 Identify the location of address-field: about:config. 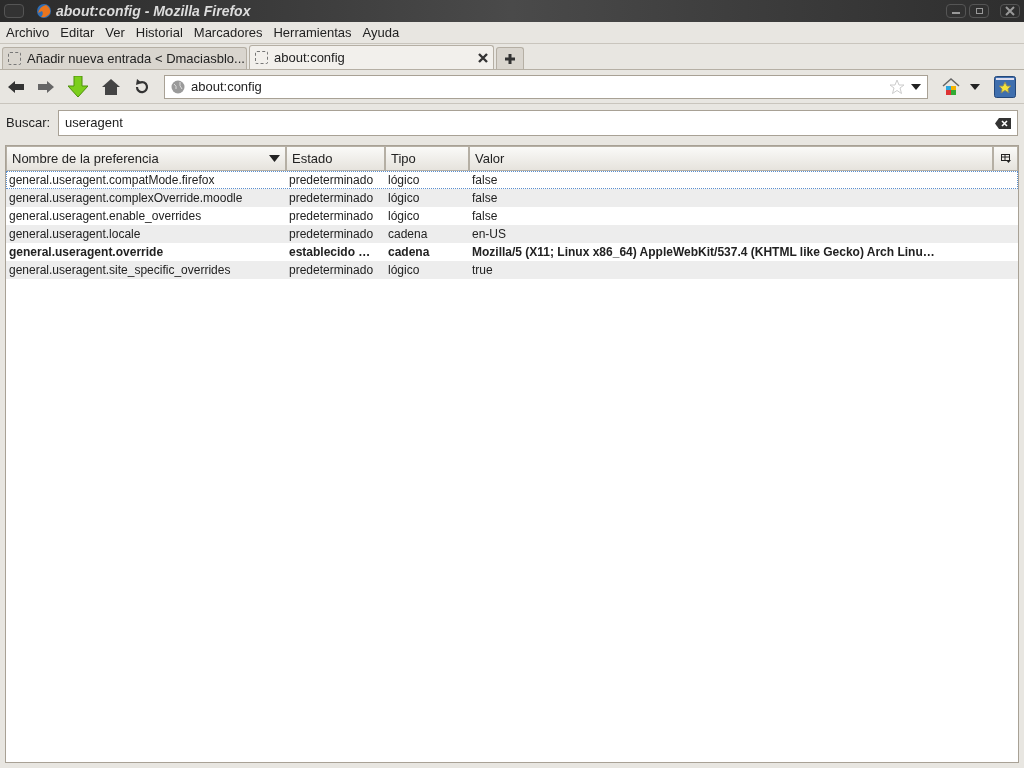
(537, 86).